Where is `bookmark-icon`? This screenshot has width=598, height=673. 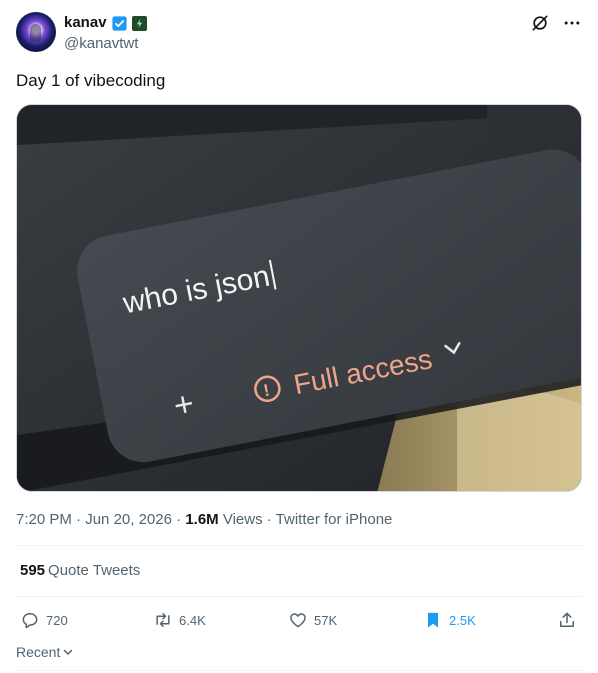 bookmark-icon is located at coordinates (433, 620).